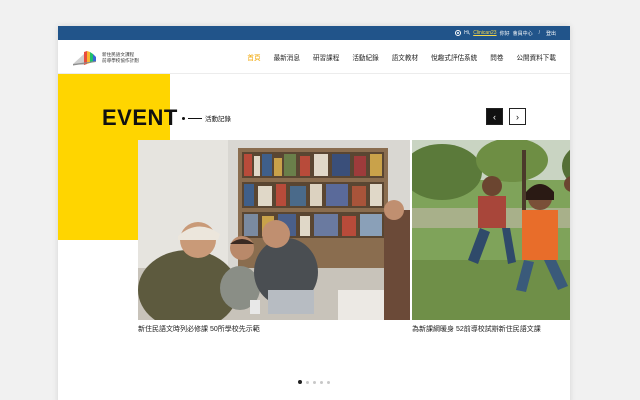 This screenshot has height=400, width=640. I want to click on section-subtitle-group: 活動記錄, so click(206, 118).